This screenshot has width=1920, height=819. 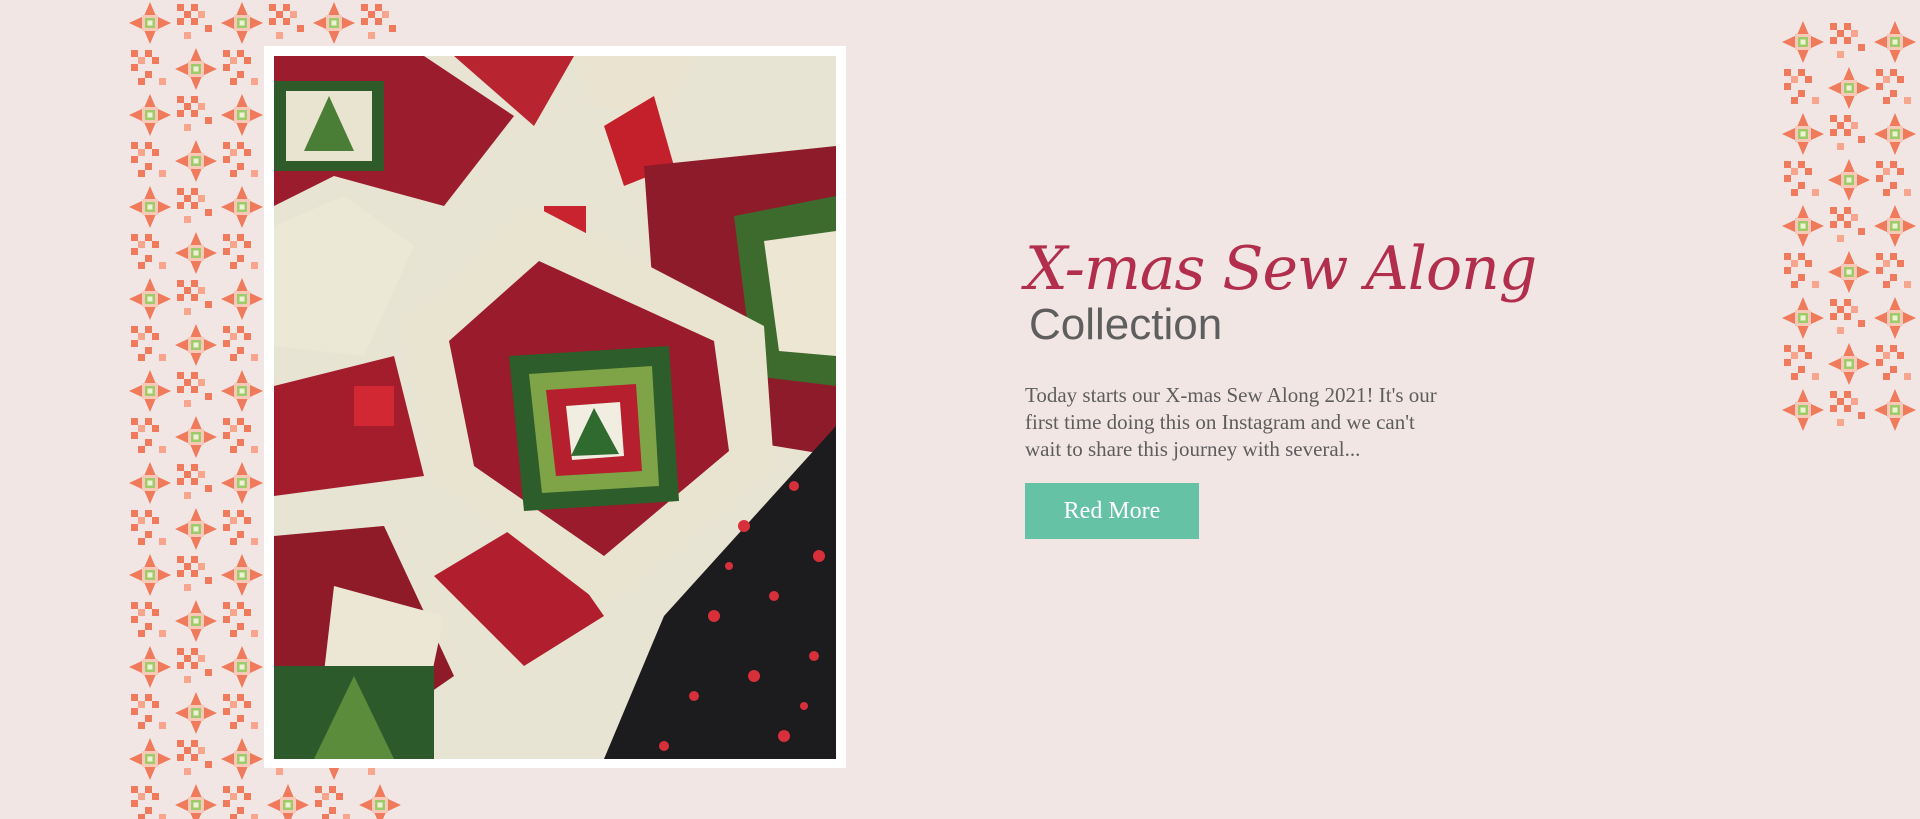 I want to click on post-title: X-mas Sew Along, so click(x=1281, y=269).